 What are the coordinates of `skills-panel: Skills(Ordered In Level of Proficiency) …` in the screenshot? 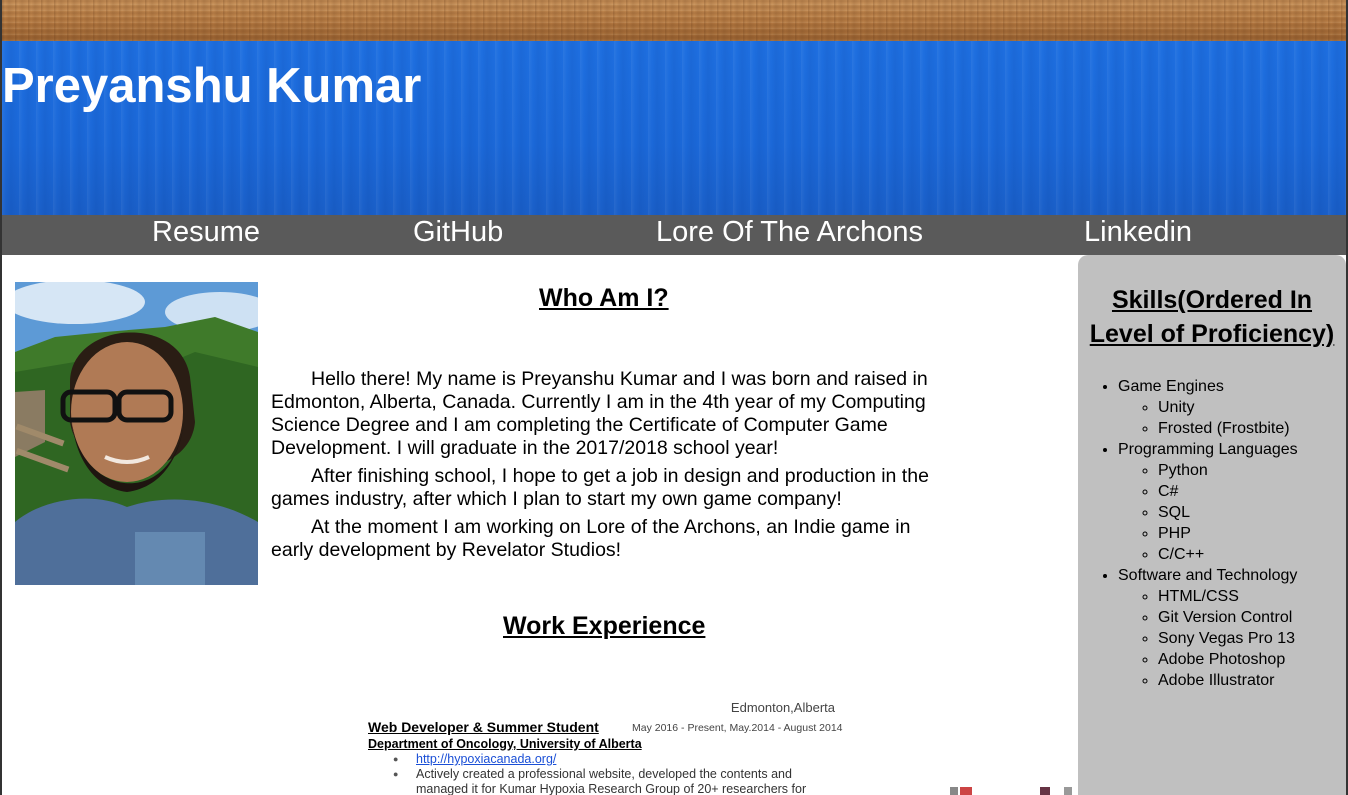 It's located at (1212, 525).